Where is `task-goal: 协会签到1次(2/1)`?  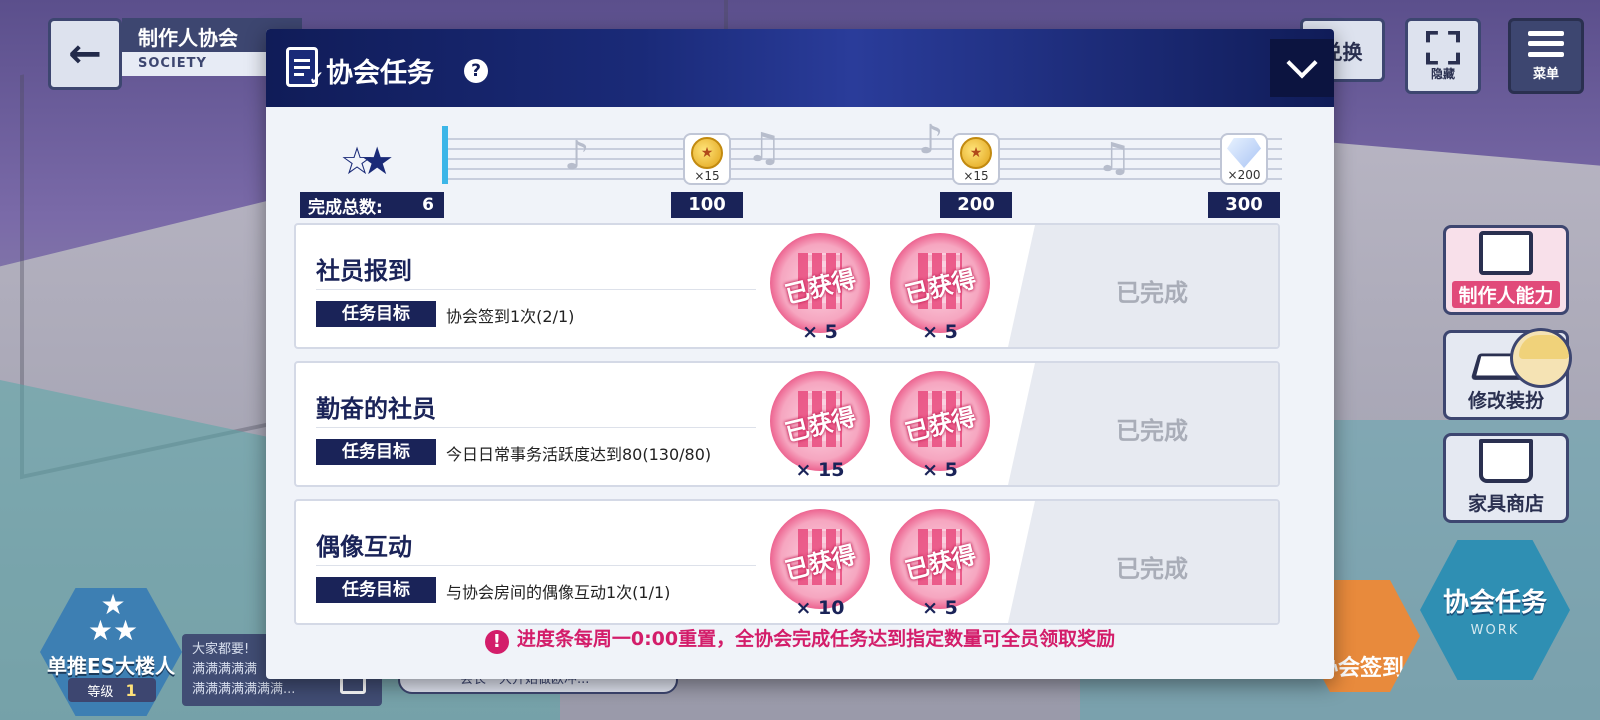 task-goal: 协会签到1次(2/1) is located at coordinates (510, 316).